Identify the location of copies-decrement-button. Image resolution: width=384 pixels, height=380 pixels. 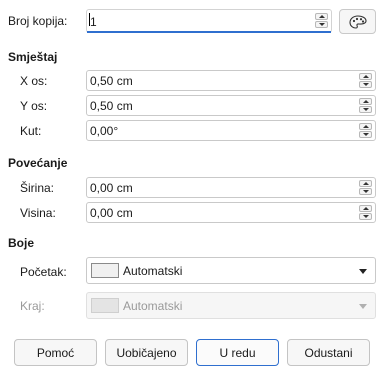
(321, 24).